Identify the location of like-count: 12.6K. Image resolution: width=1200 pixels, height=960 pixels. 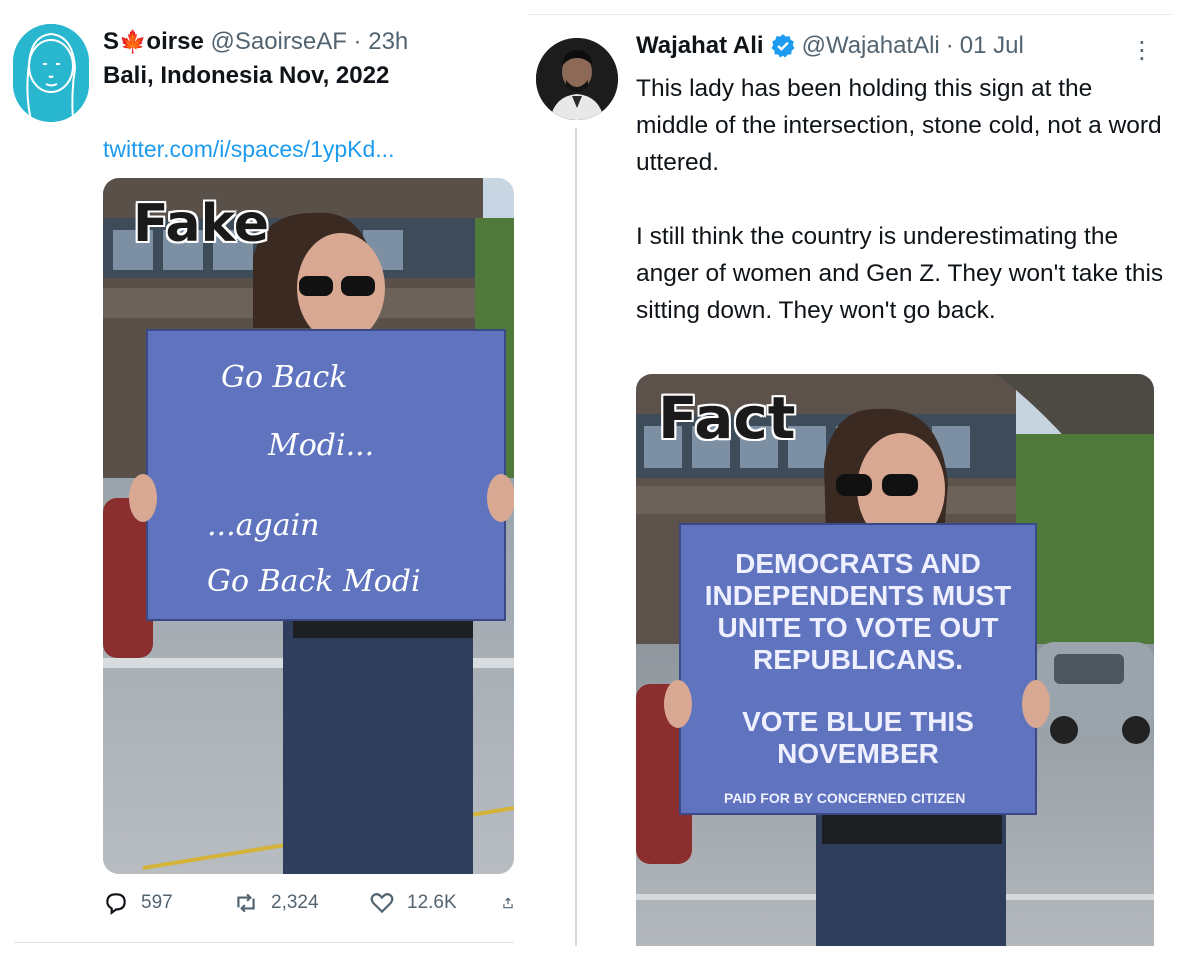
(432, 902).